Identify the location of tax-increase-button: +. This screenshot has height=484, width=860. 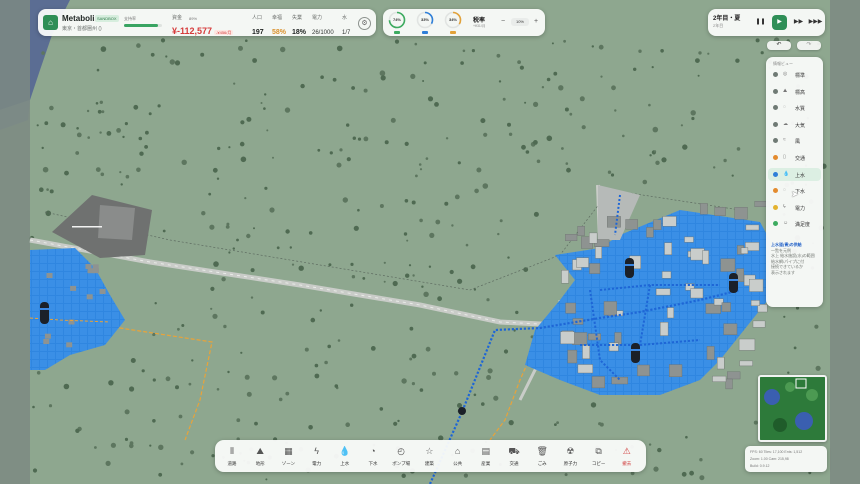
(536, 22).